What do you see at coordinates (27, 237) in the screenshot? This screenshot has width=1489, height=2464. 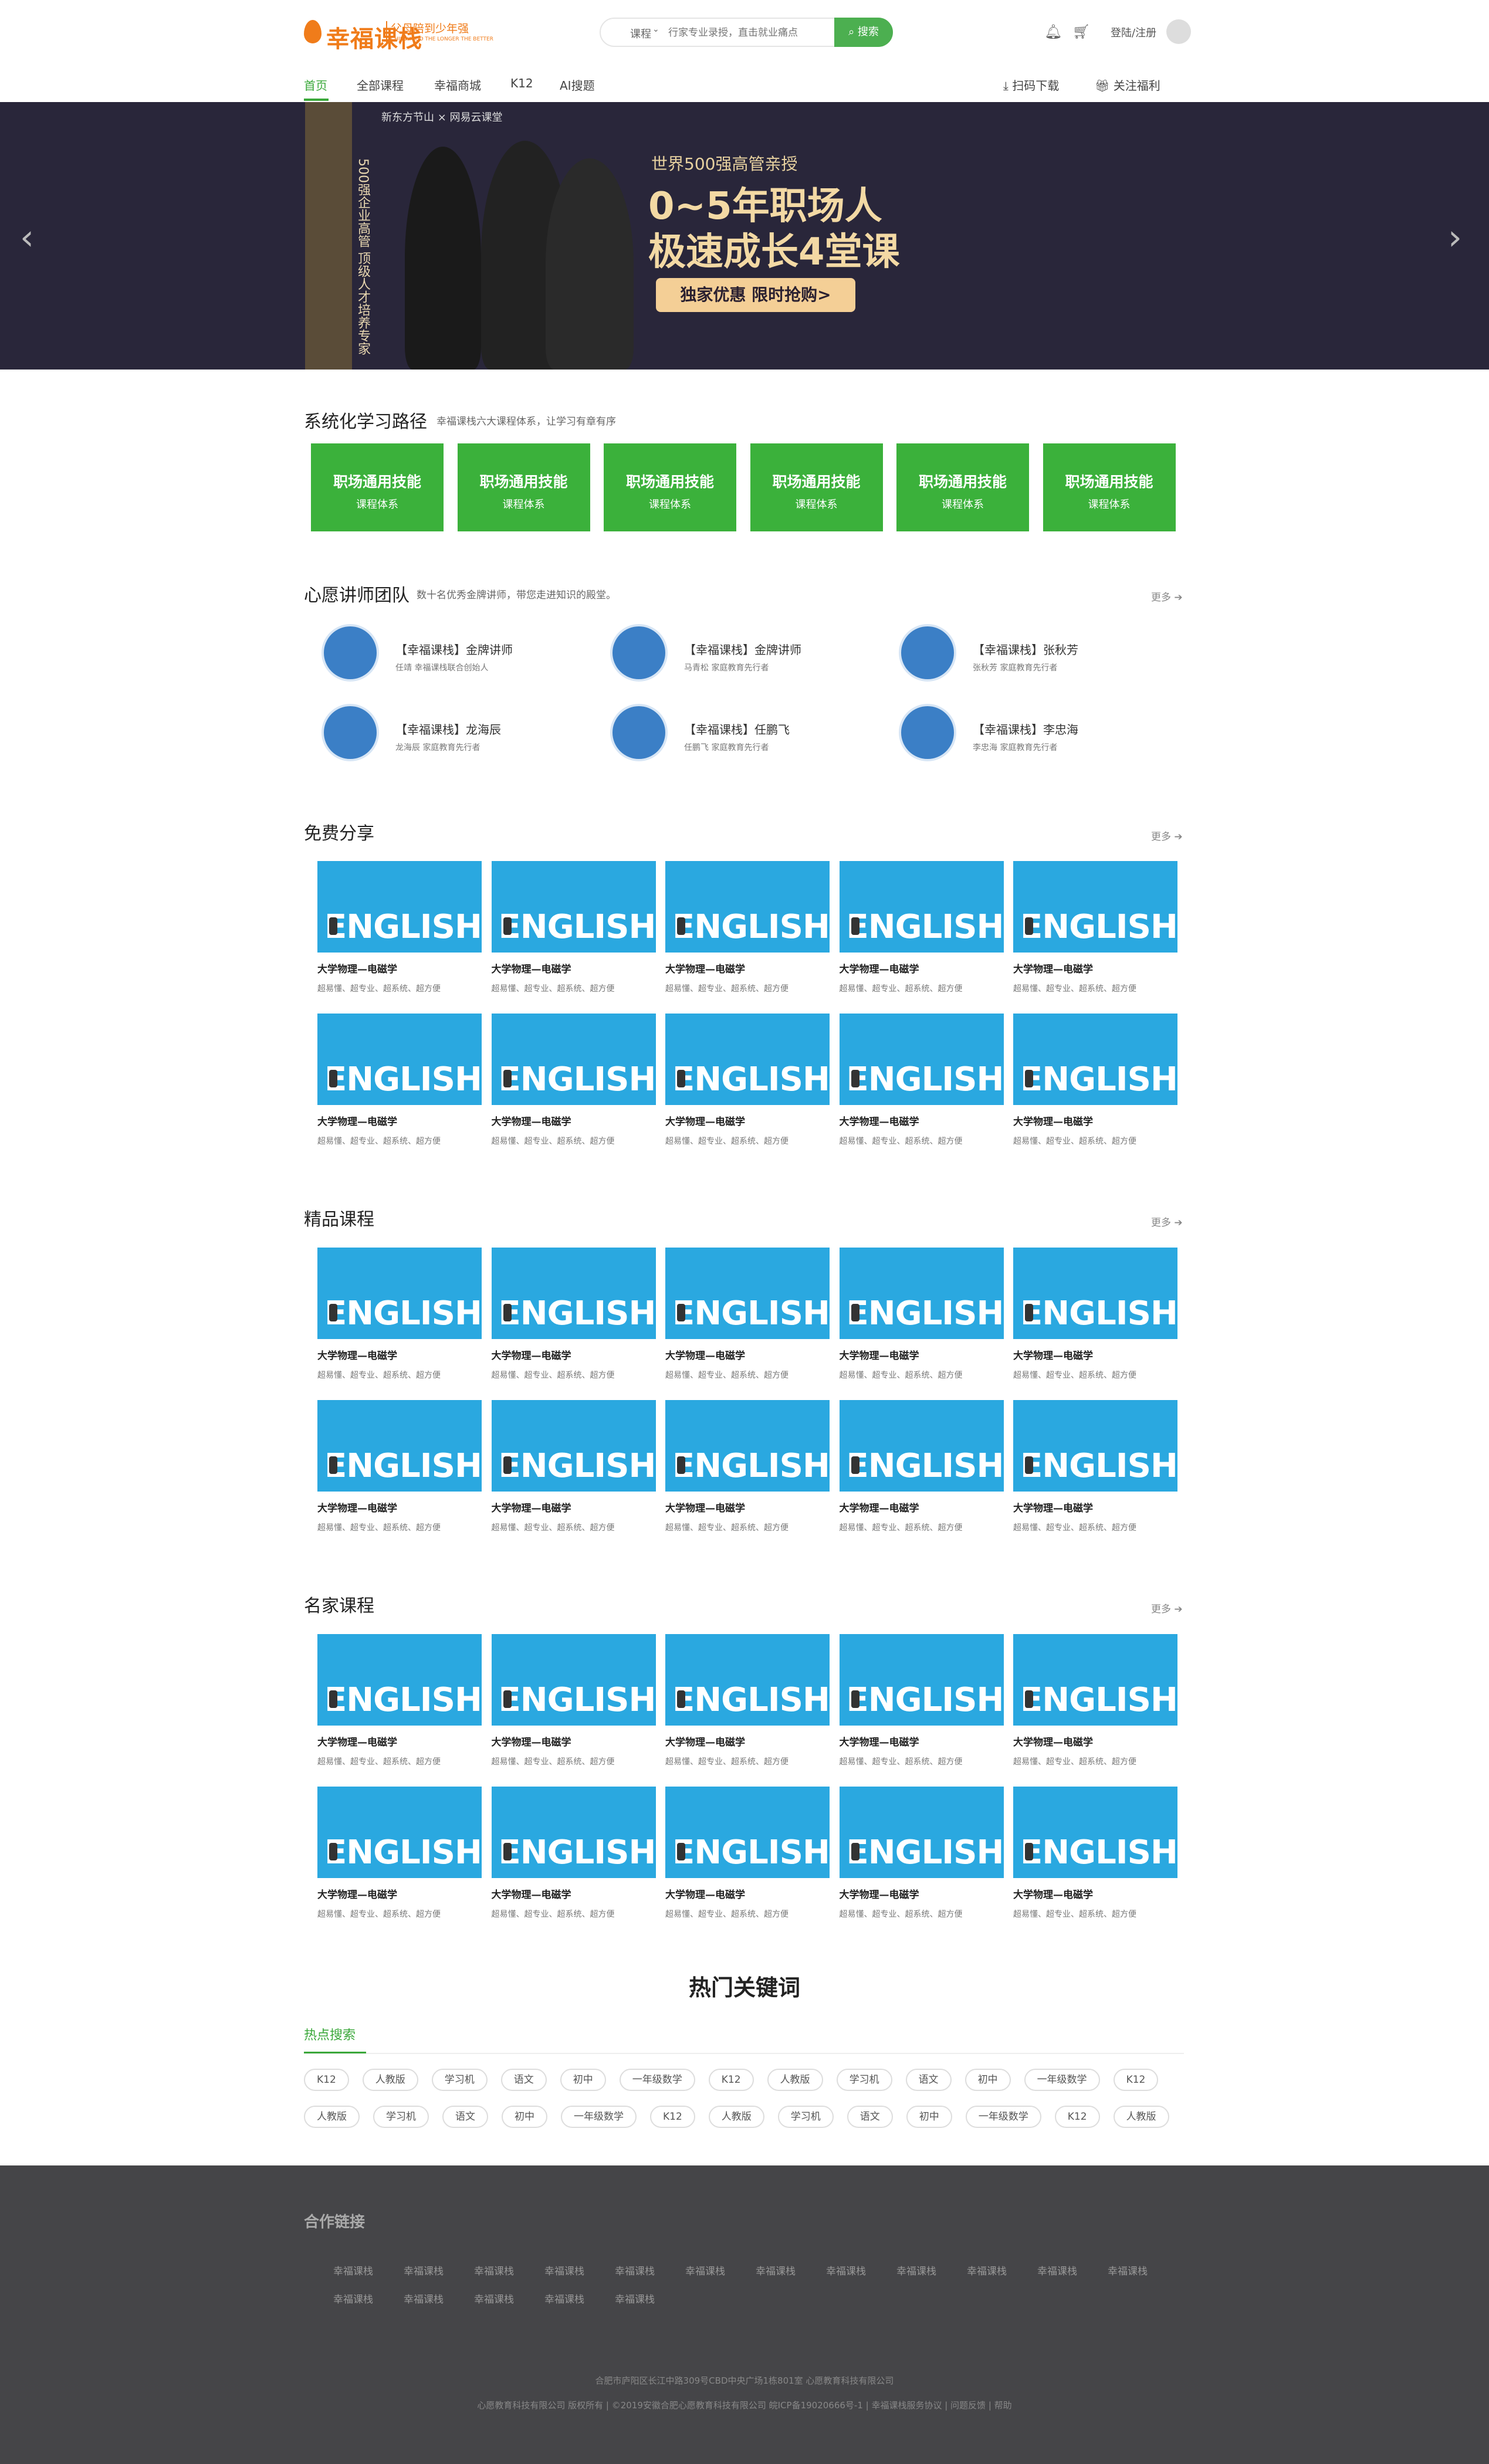 I see `chevron-left-icon: ‹` at bounding box center [27, 237].